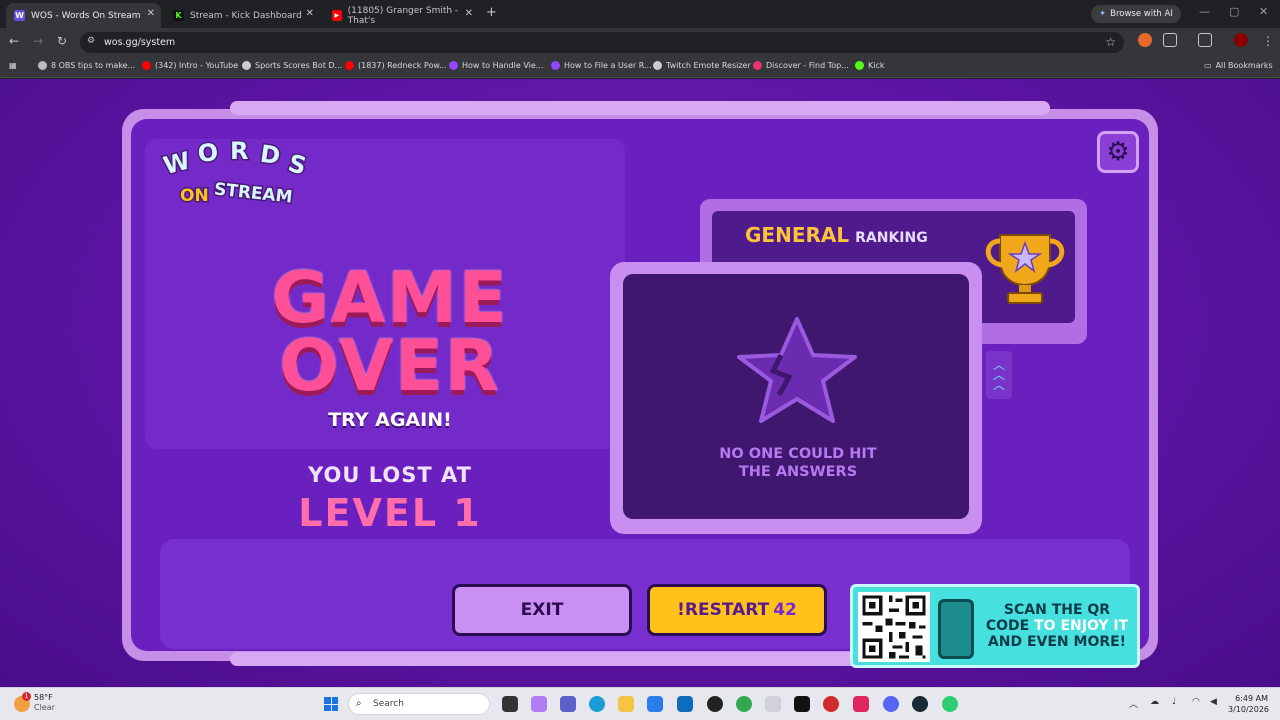  What do you see at coordinates (1103, 14) in the screenshot?
I see `sparkle-icon: ✦` at bounding box center [1103, 14].